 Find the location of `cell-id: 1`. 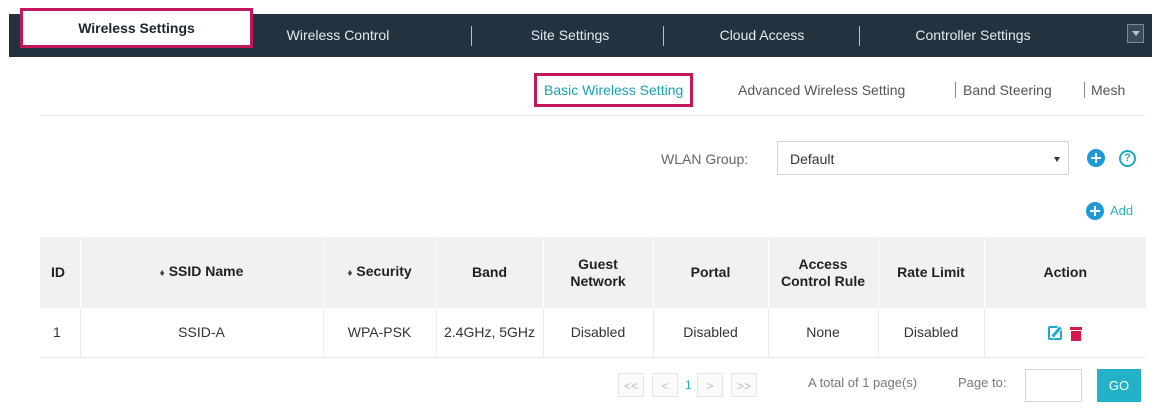

cell-id: 1 is located at coordinates (60, 333).